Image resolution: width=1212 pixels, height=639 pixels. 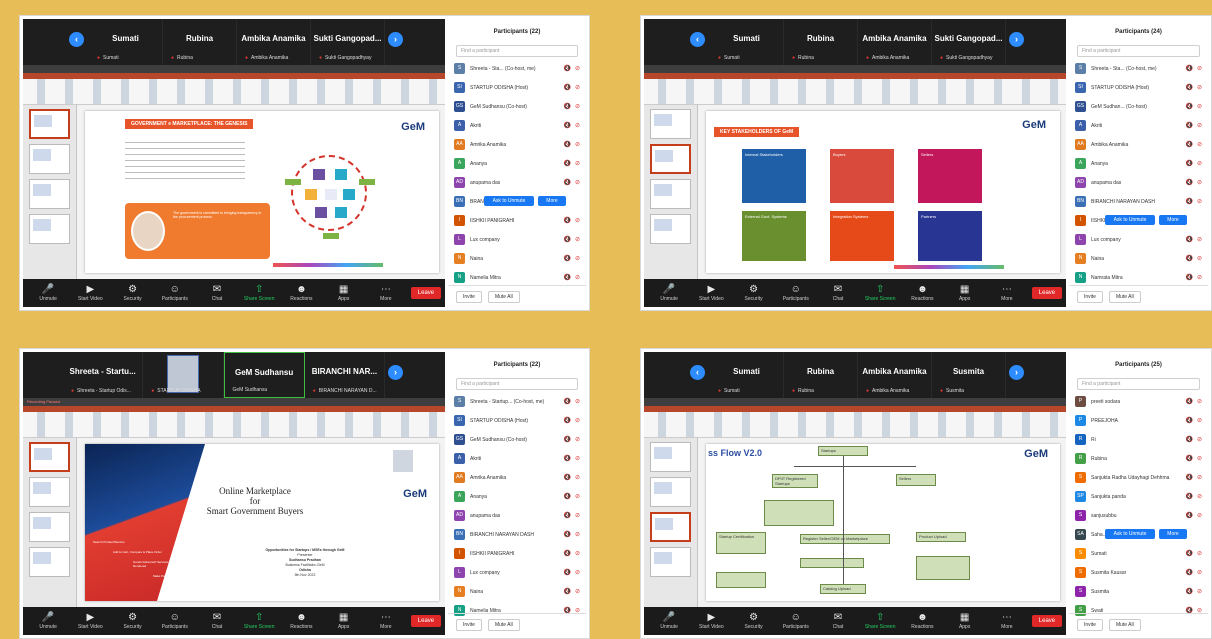 What do you see at coordinates (517, 401) in the screenshot?
I see `participant-row: S Shreeta - Startup... (Co-host, me) 🔇 ⊘` at bounding box center [517, 401].